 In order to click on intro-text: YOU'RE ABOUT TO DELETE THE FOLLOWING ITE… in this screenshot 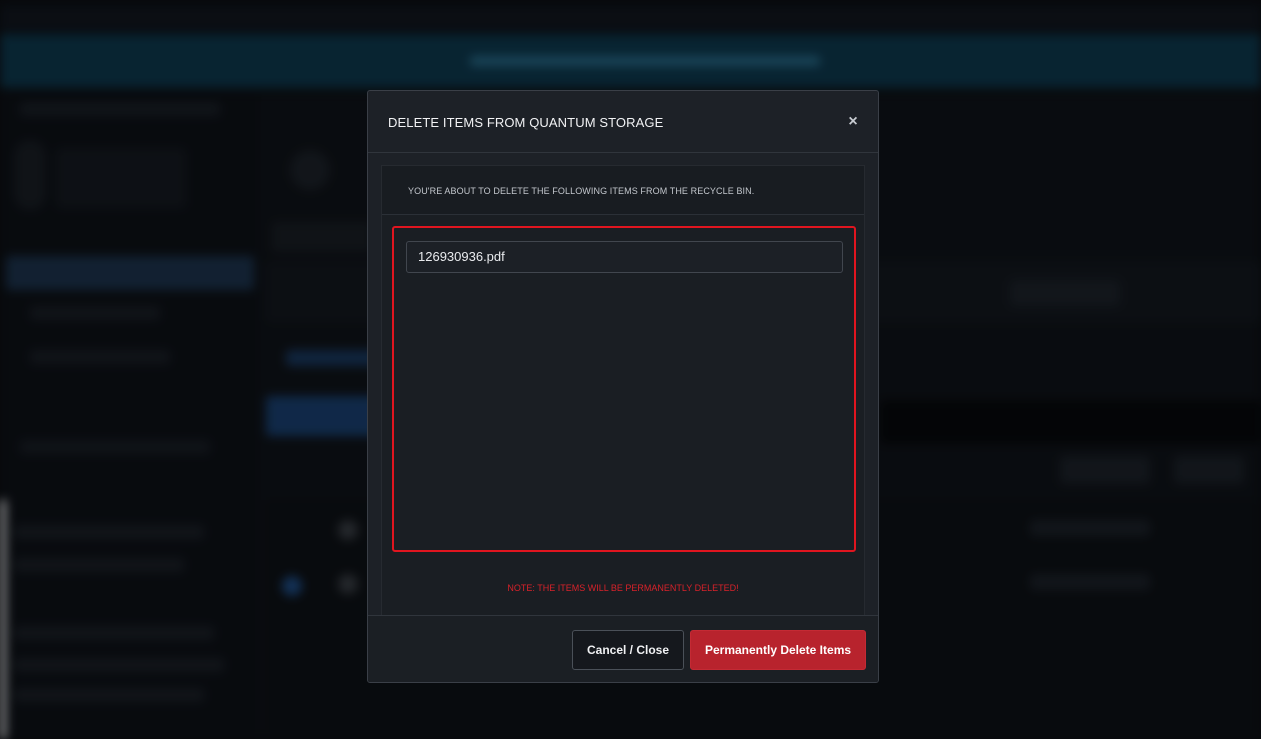, I will do `click(581, 191)`.